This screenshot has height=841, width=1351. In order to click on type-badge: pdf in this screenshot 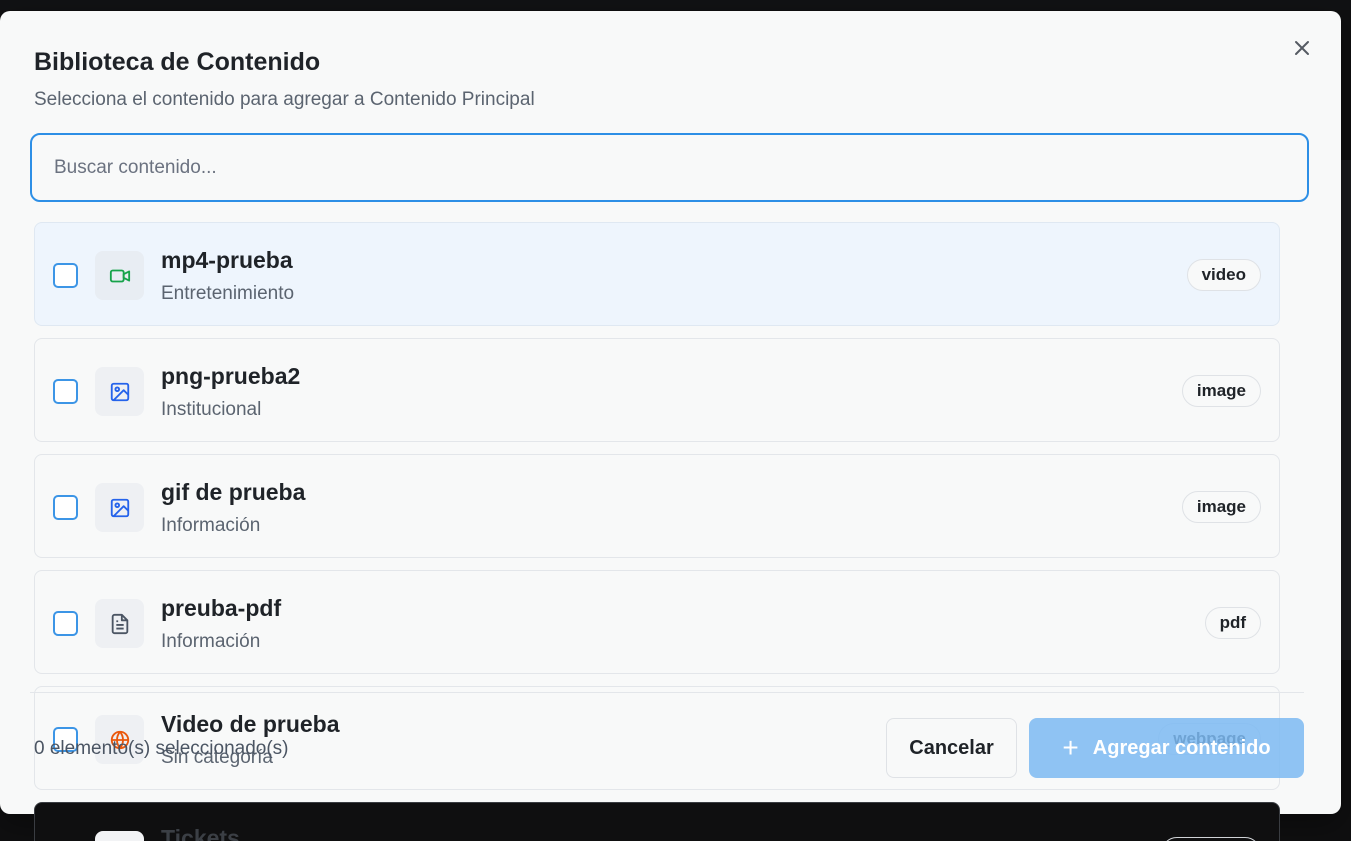, I will do `click(1232, 623)`.